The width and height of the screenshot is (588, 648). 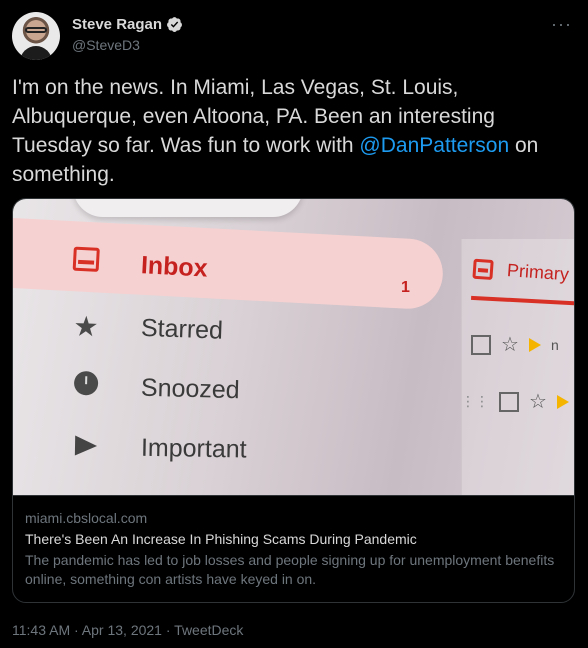 What do you see at coordinates (434, 145) in the screenshot?
I see `mention-link: @DanPatterson` at bounding box center [434, 145].